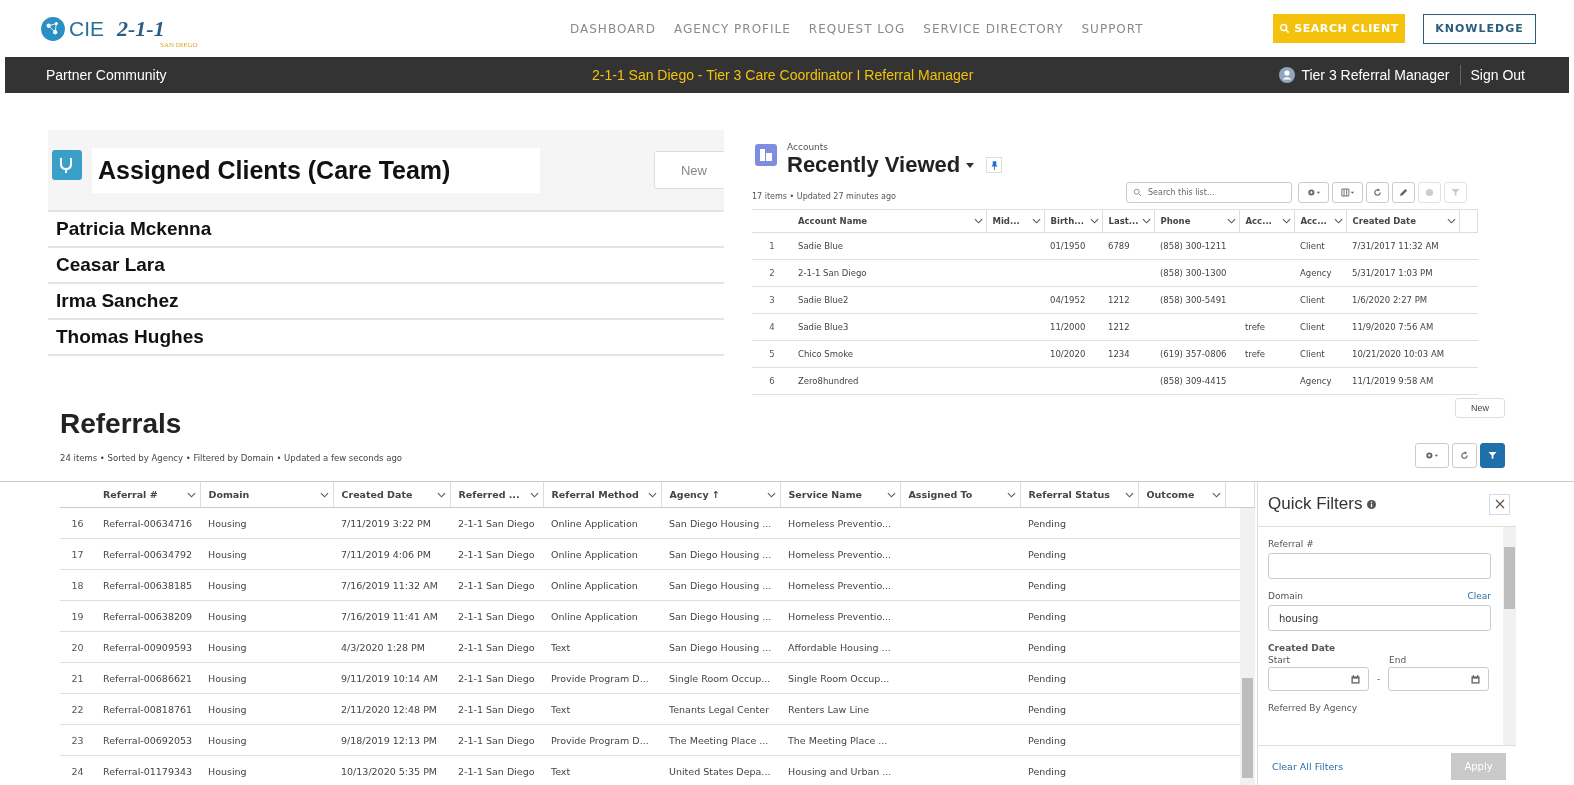  I want to click on table-cell: Agency, so click(1316, 273).